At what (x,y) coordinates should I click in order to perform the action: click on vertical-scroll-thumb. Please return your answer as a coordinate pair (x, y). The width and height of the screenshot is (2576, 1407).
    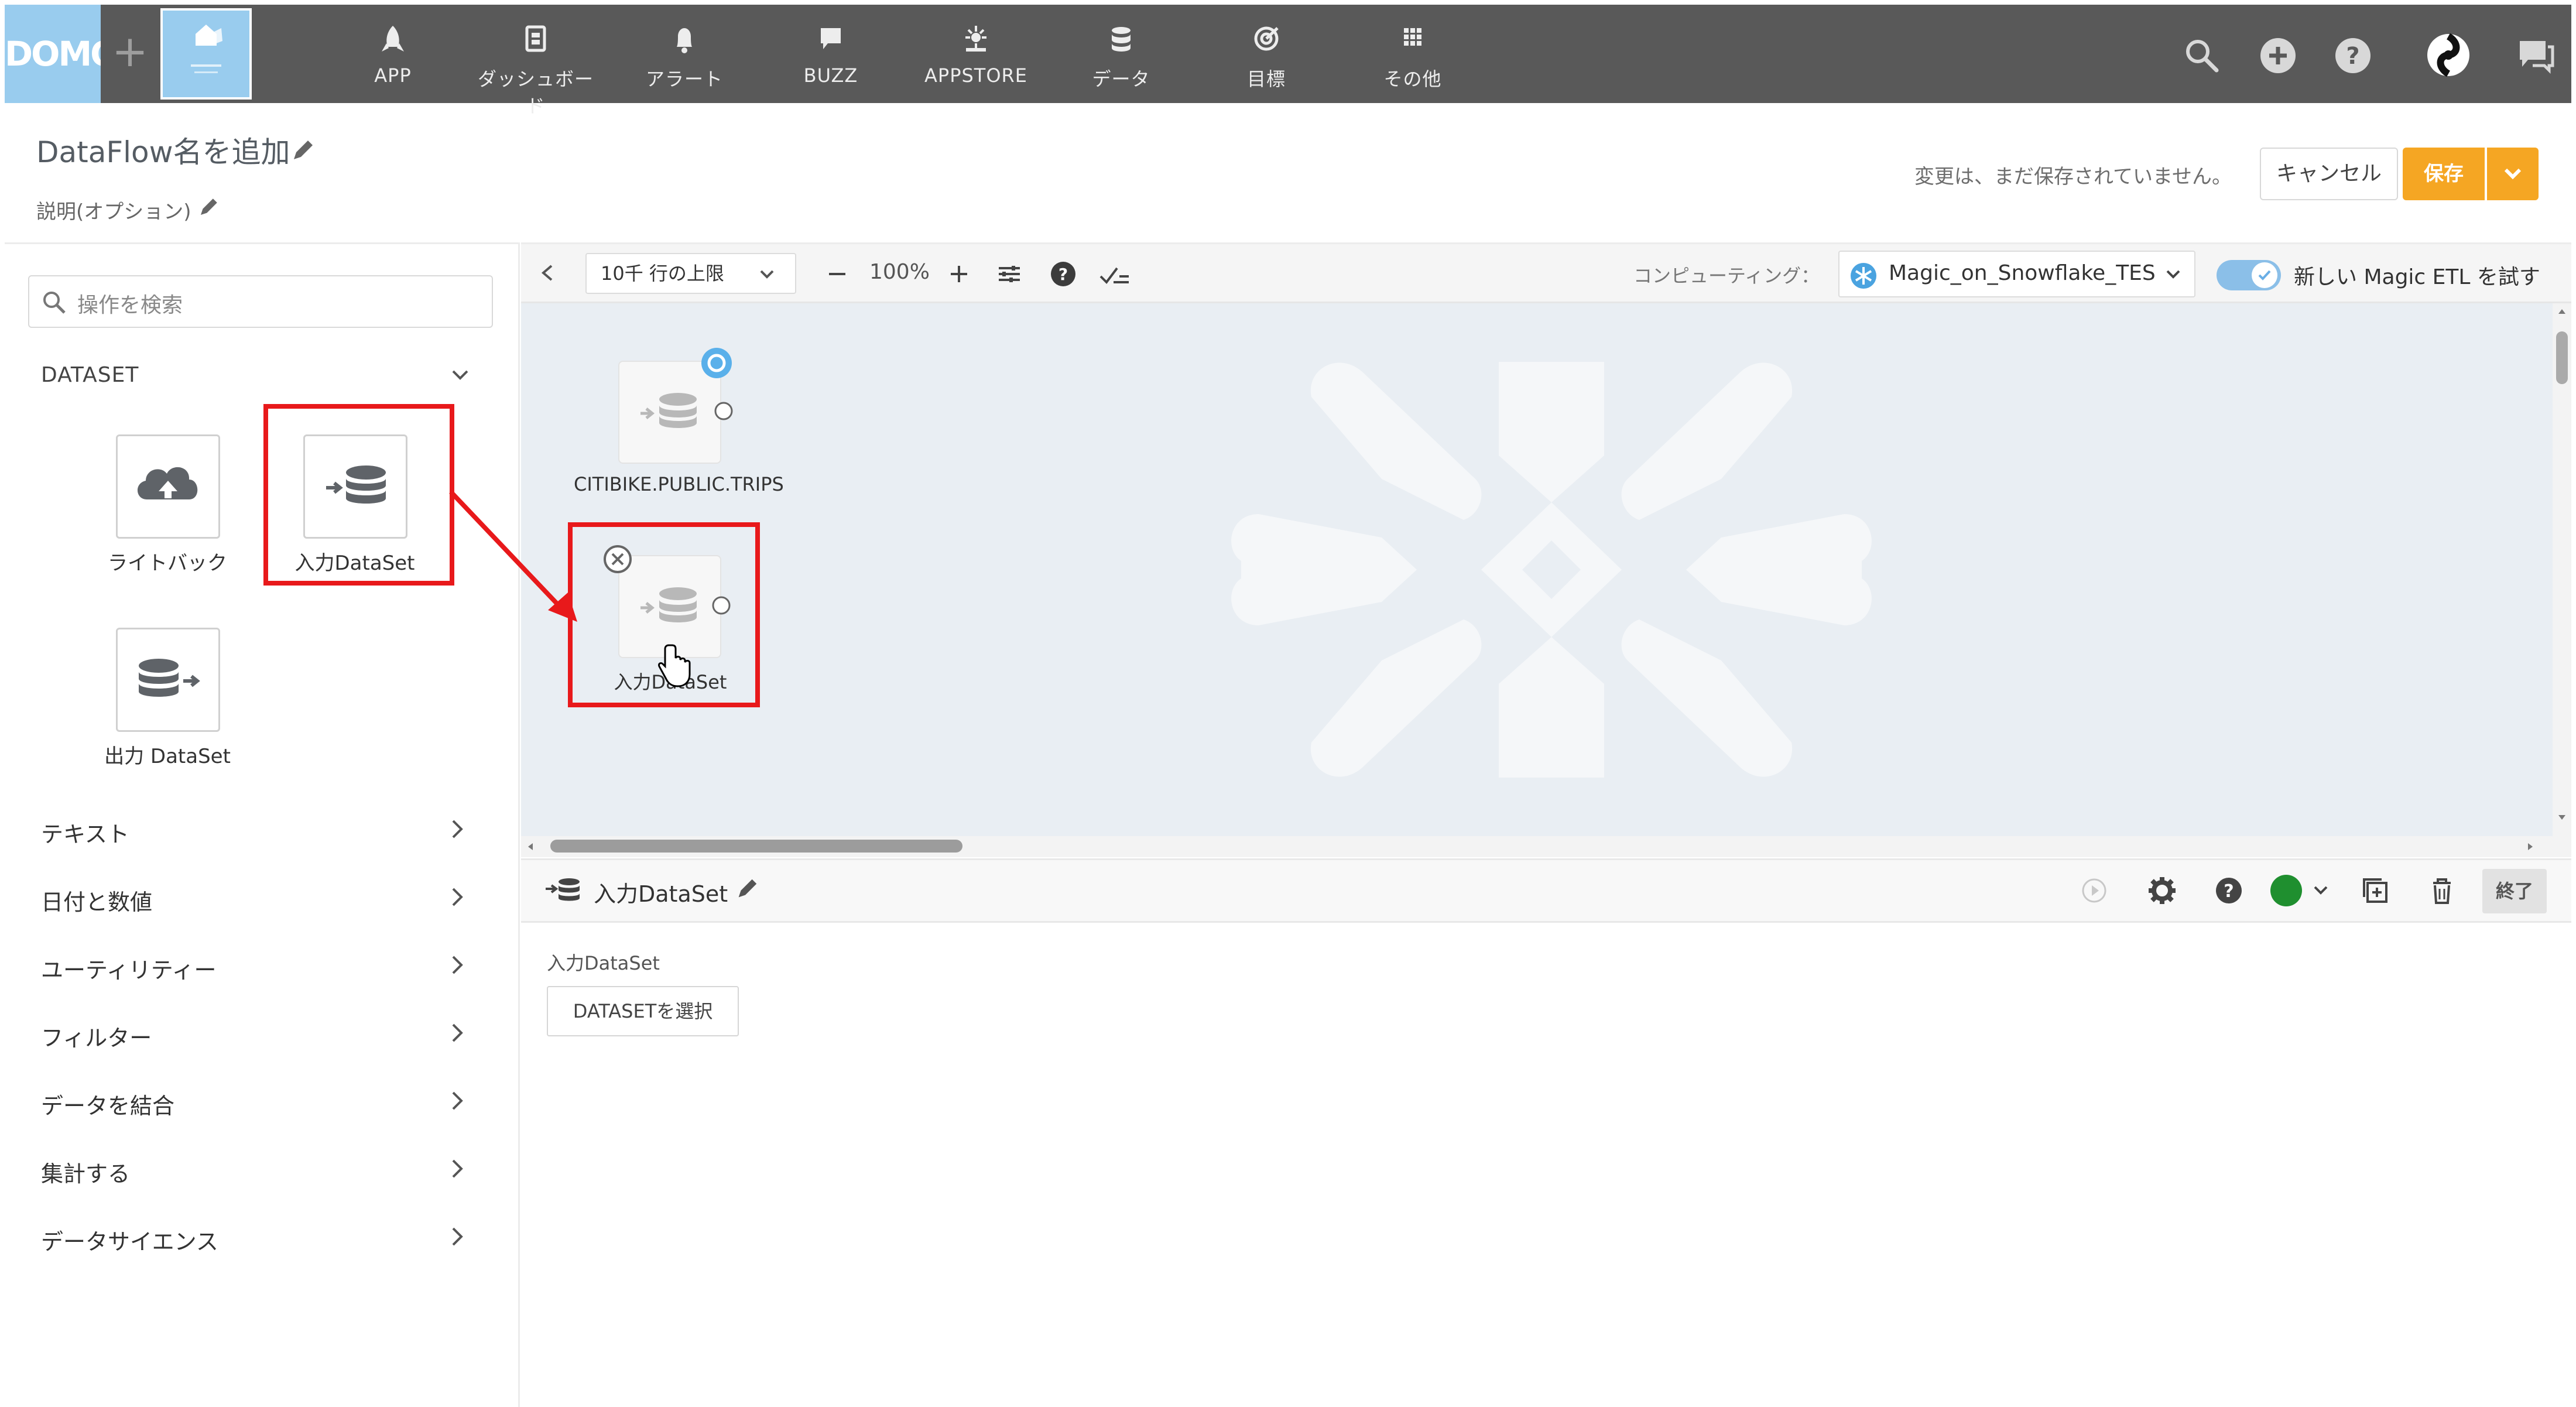
    Looking at the image, I should click on (2562, 357).